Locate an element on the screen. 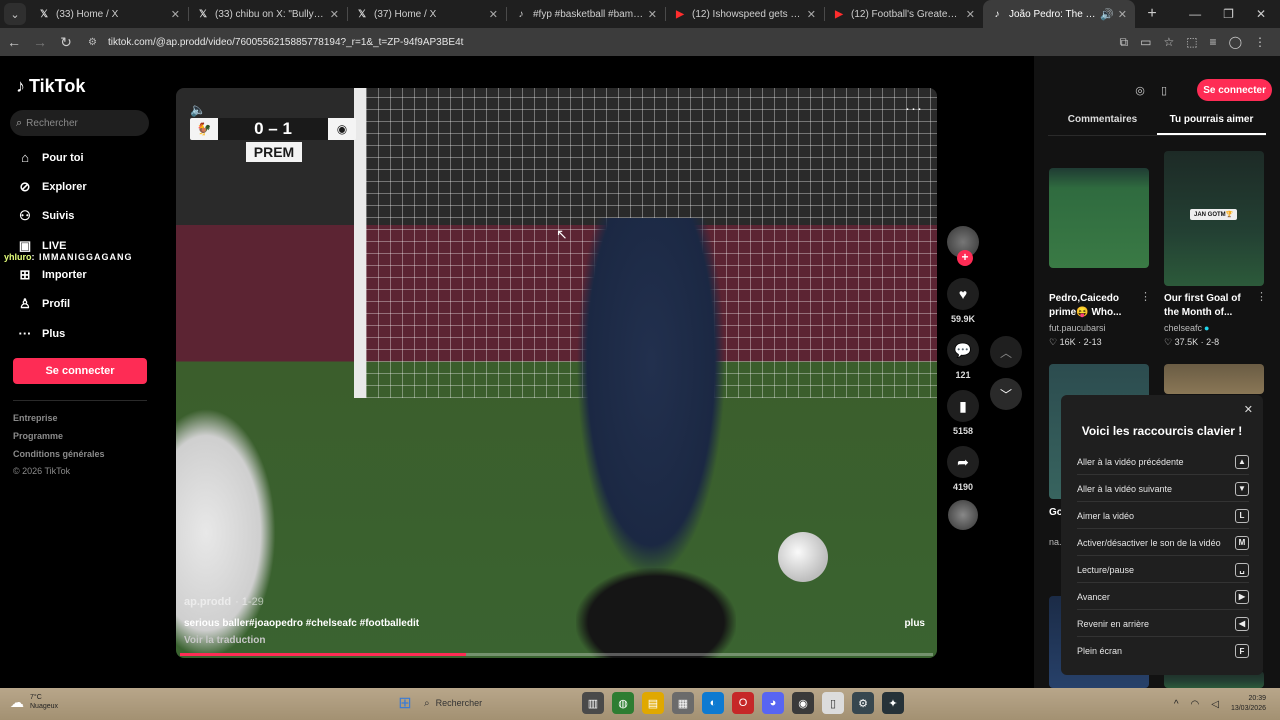 The image size is (1280, 720). new-tab-button: + is located at coordinates (1152, 14).